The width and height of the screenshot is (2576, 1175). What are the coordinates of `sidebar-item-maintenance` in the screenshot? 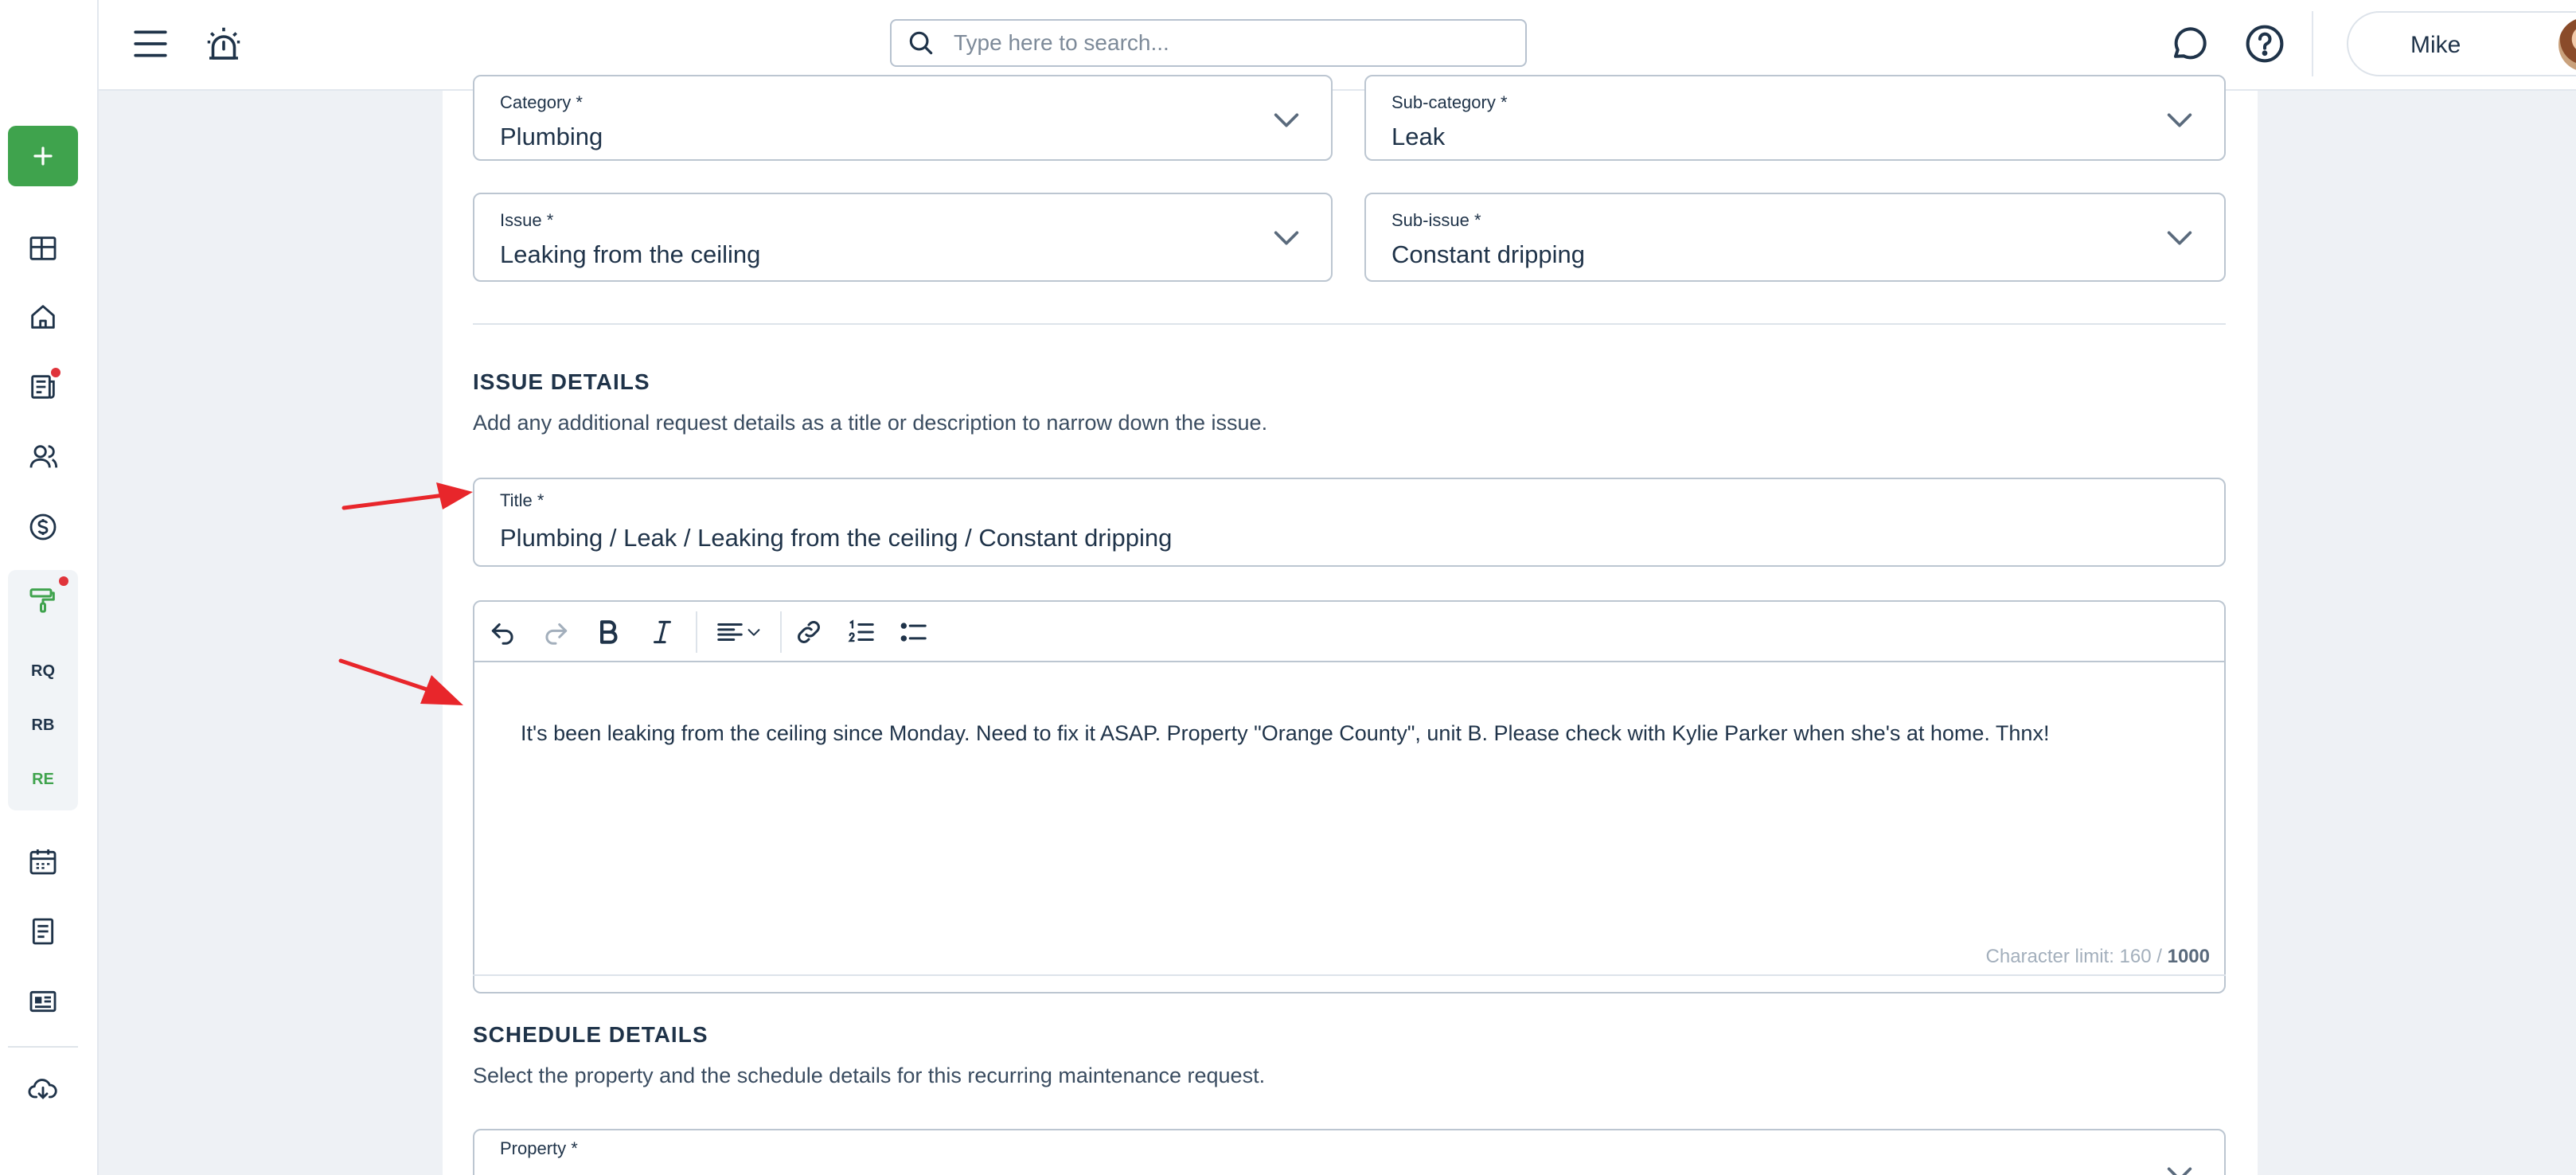 It's located at (43, 600).